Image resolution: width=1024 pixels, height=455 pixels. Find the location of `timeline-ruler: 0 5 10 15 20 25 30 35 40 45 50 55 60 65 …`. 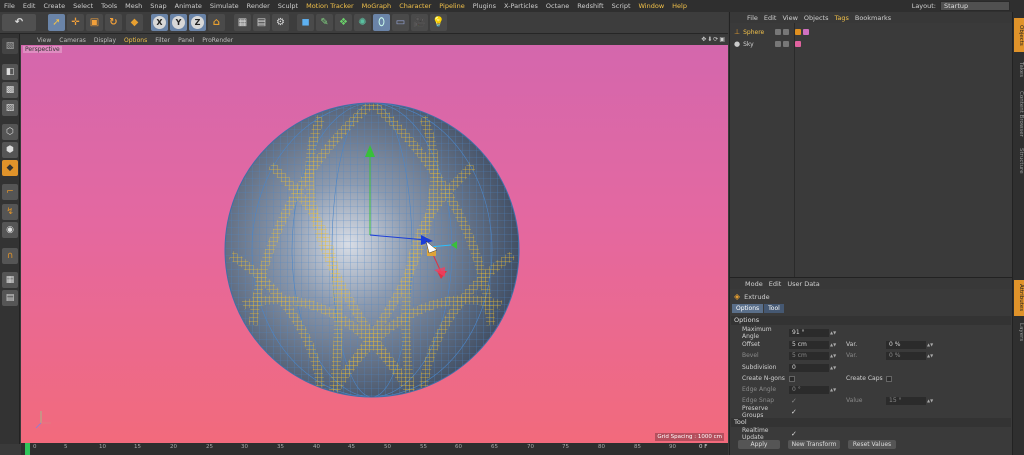

timeline-ruler: 0 5 10 15 20 25 30 35 40 45 50 55 60 65 … is located at coordinates (374, 449).